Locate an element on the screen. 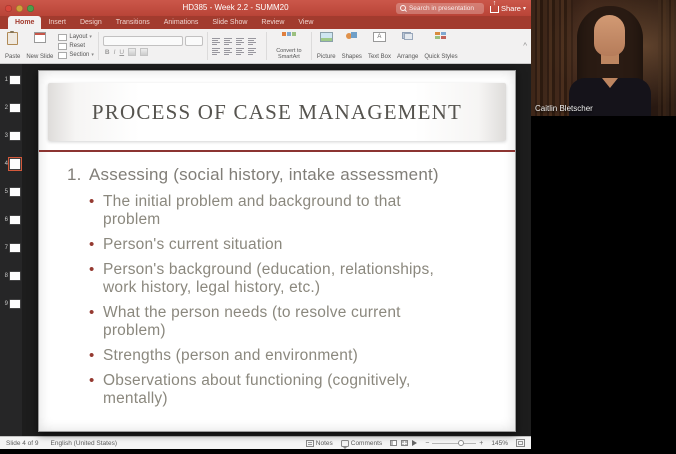 The image size is (676, 454). font-name-select is located at coordinates (142, 41).